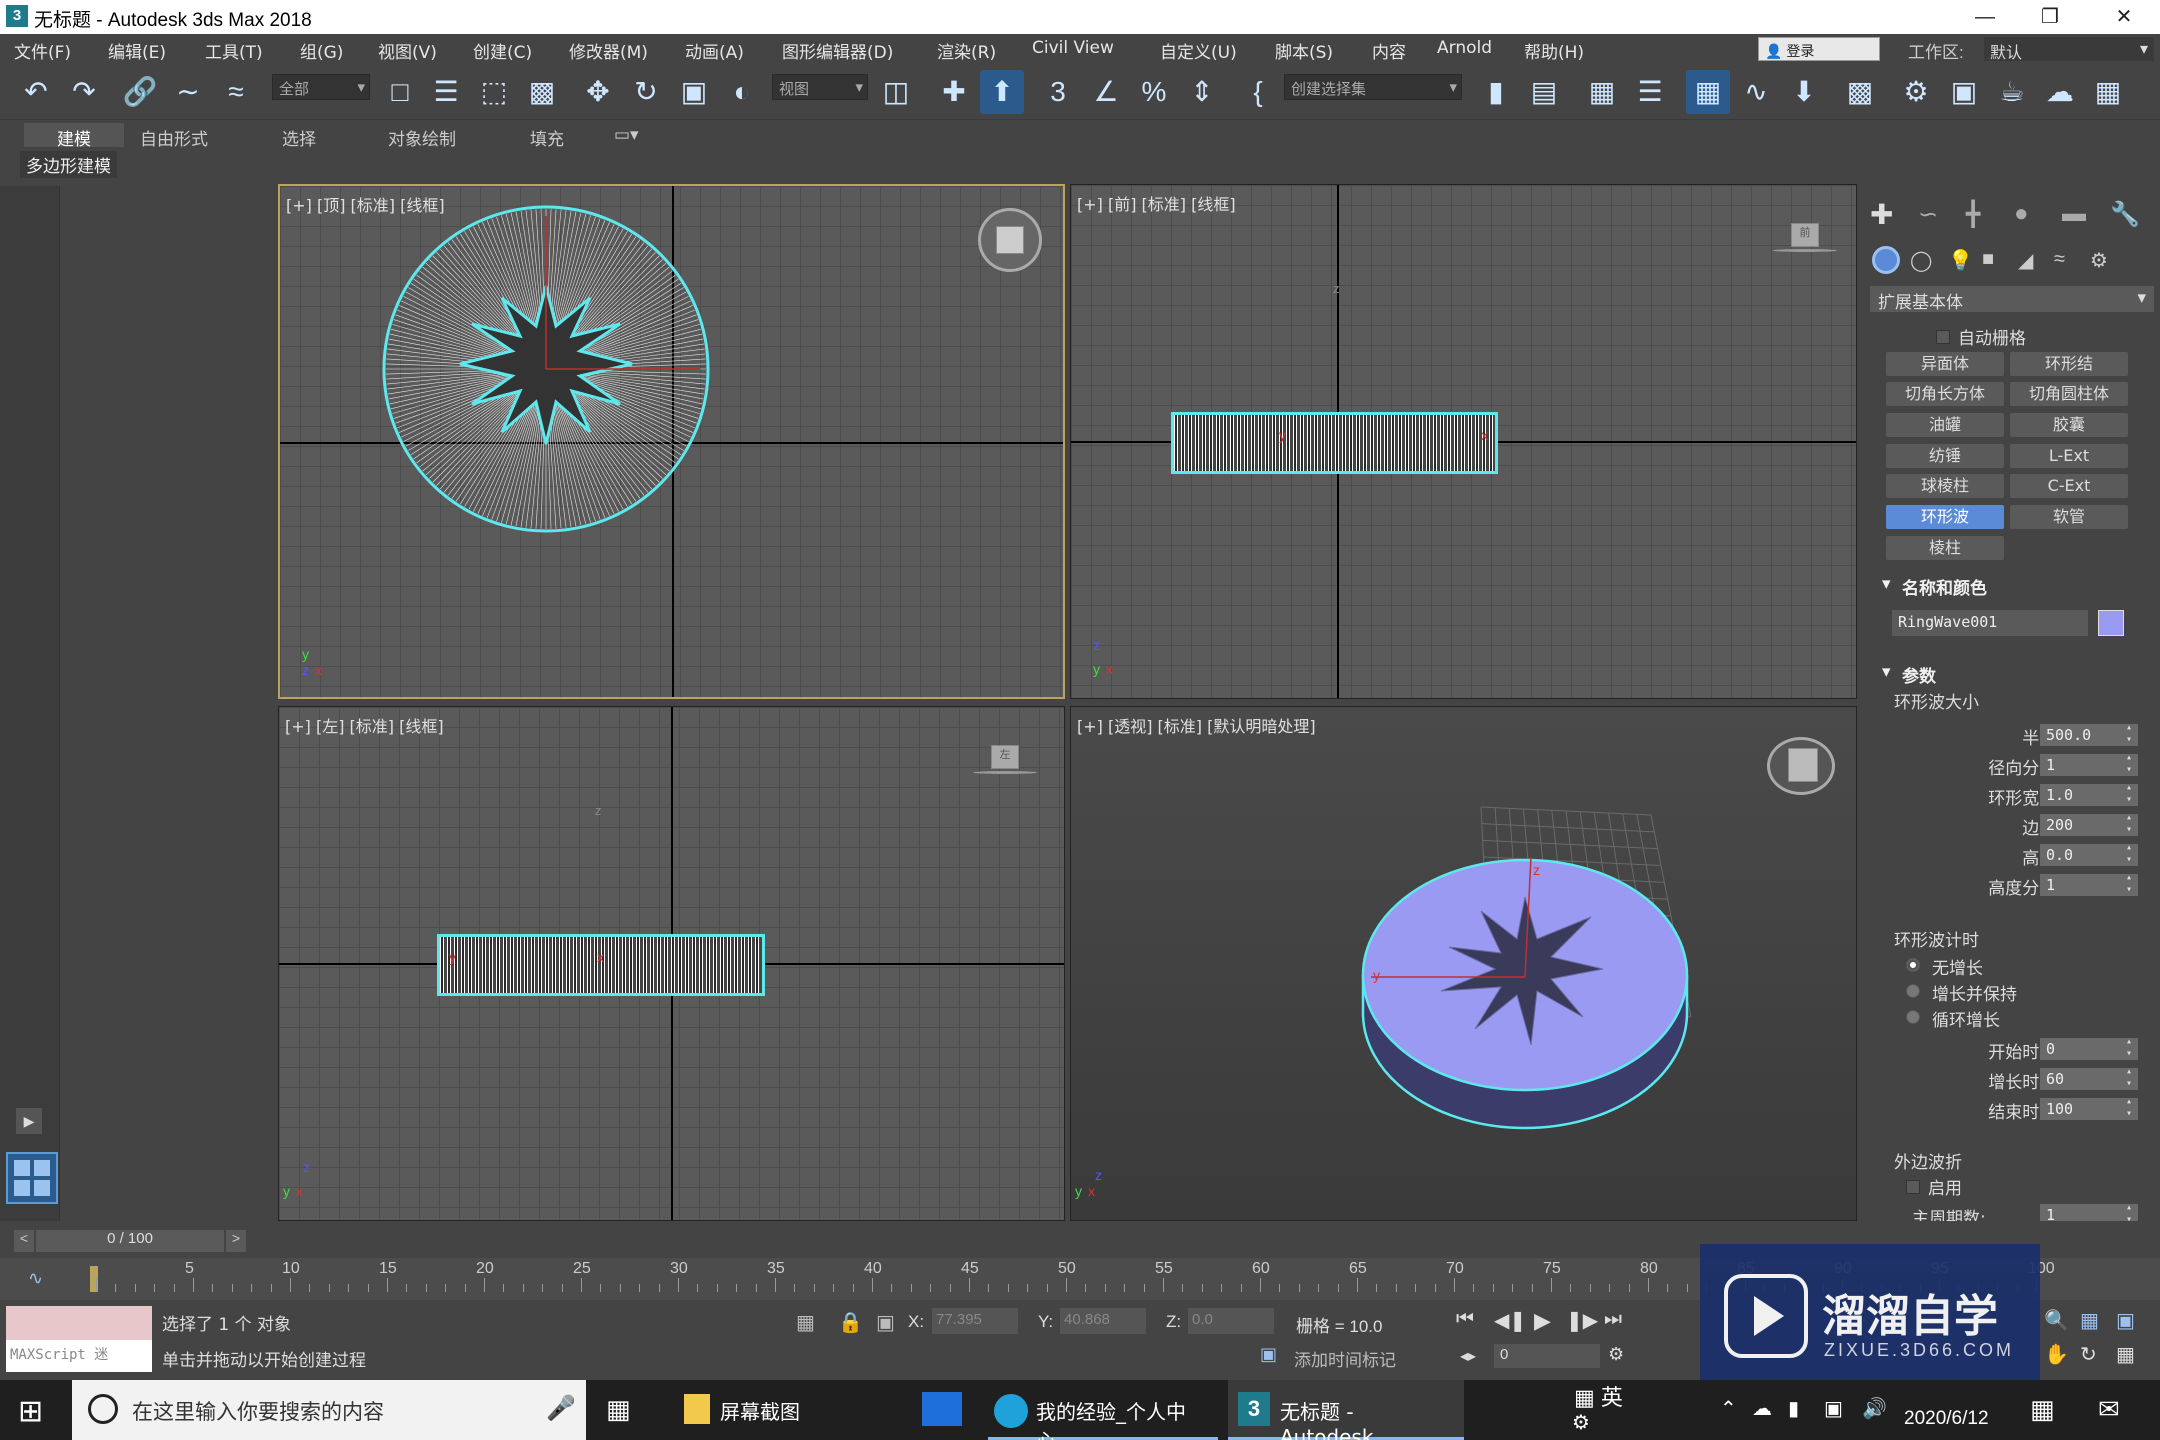 This screenshot has width=2160, height=1440. What do you see at coordinates (1202, 92) in the screenshot?
I see `spinner-snap-icon: ⇕` at bounding box center [1202, 92].